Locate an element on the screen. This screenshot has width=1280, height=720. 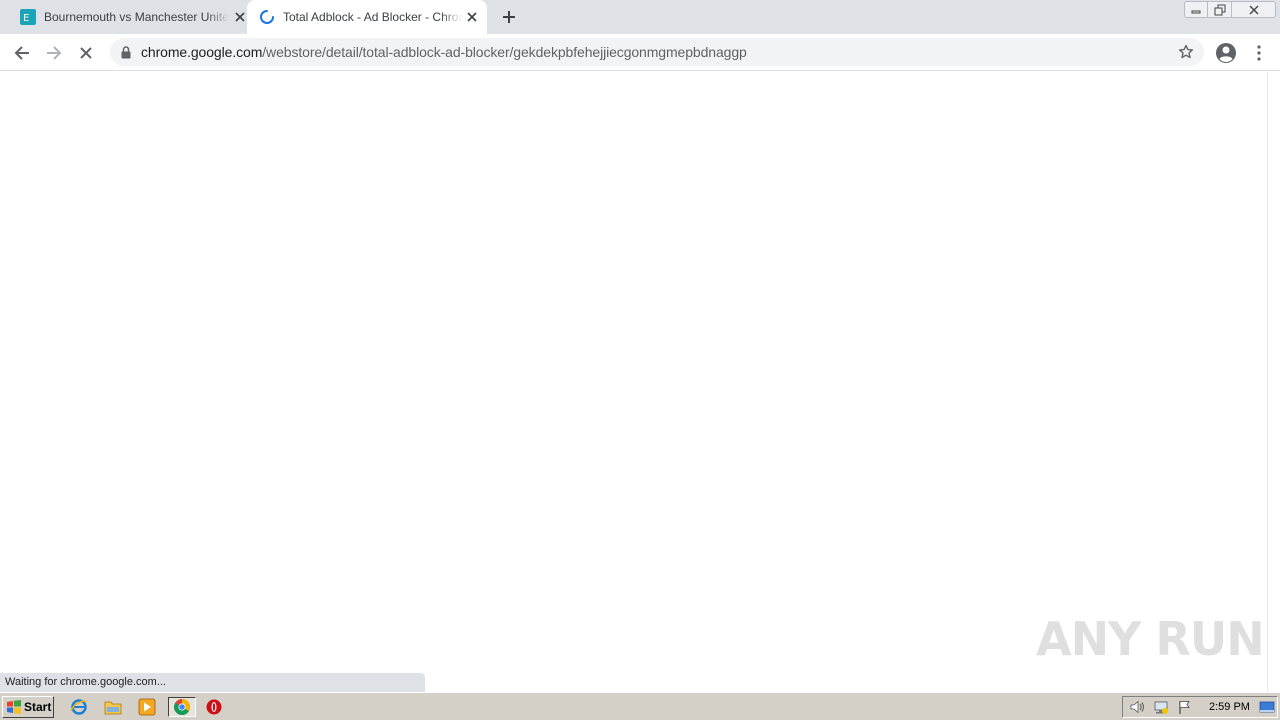
site-logo-icon: E is located at coordinates (28, 17).